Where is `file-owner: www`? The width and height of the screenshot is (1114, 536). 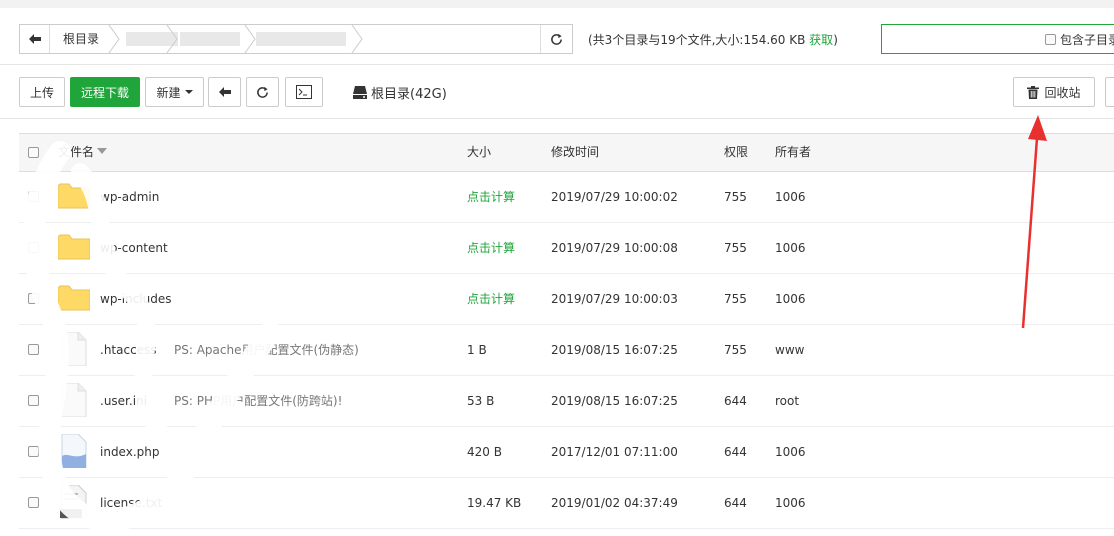 file-owner: www is located at coordinates (789, 350).